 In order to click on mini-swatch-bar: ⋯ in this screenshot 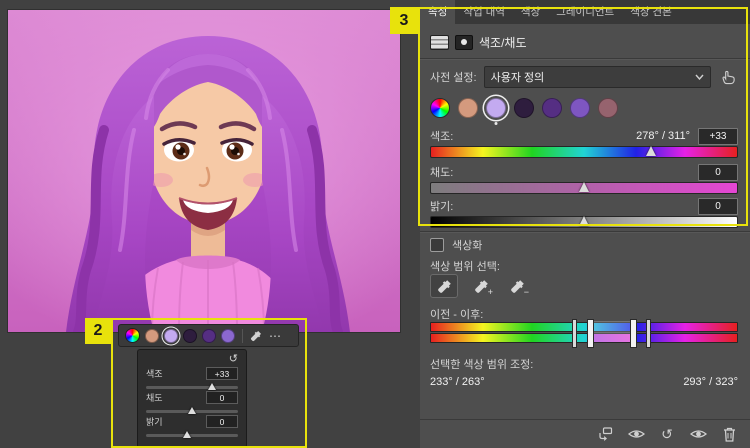, I will do `click(208, 335)`.